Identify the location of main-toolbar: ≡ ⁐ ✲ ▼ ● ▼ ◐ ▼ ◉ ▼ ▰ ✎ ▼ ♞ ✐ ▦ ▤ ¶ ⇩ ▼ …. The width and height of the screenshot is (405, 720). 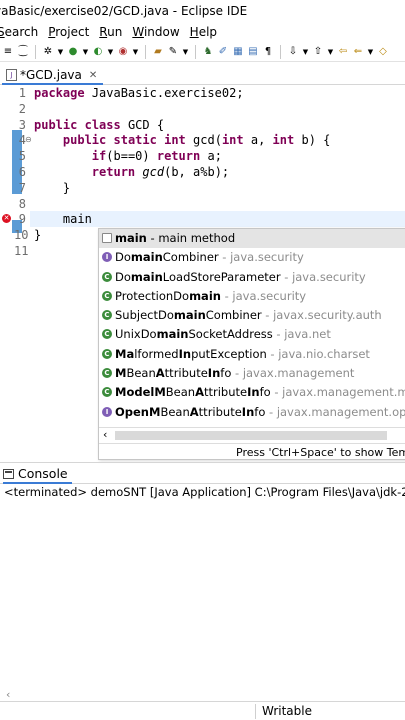
(202, 52).